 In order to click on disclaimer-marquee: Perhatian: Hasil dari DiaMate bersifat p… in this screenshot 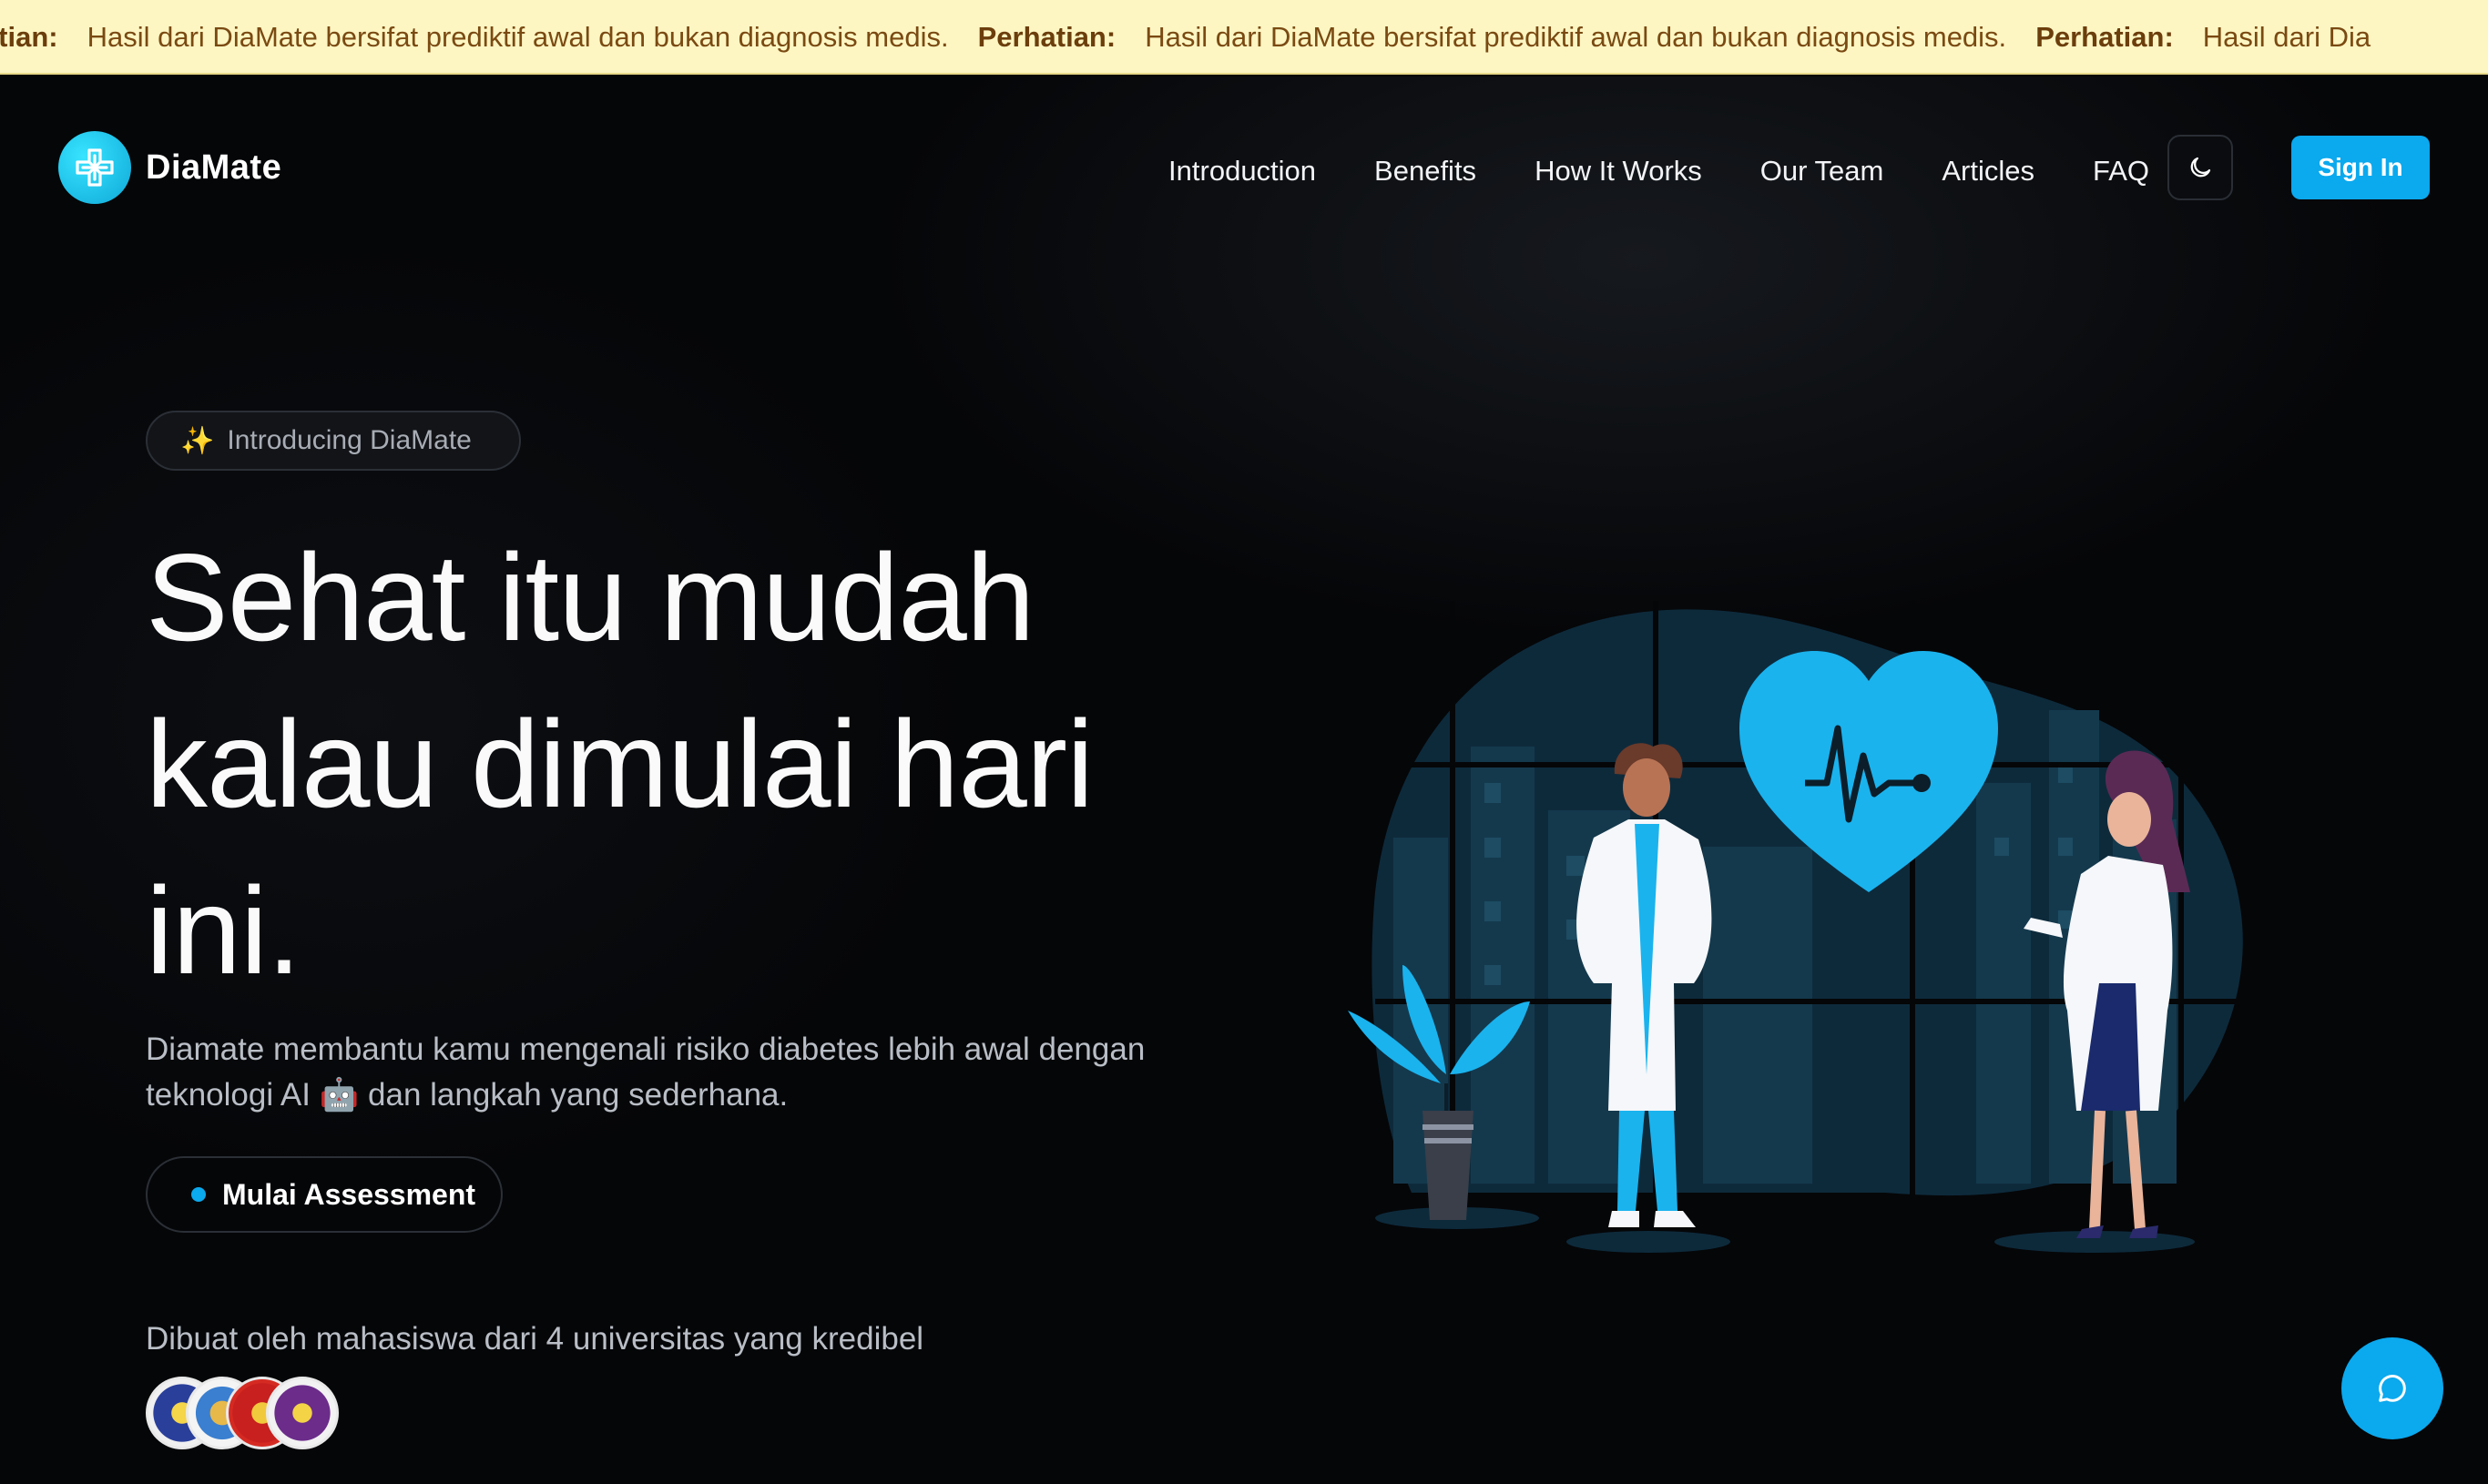, I will do `click(1200, 36)`.